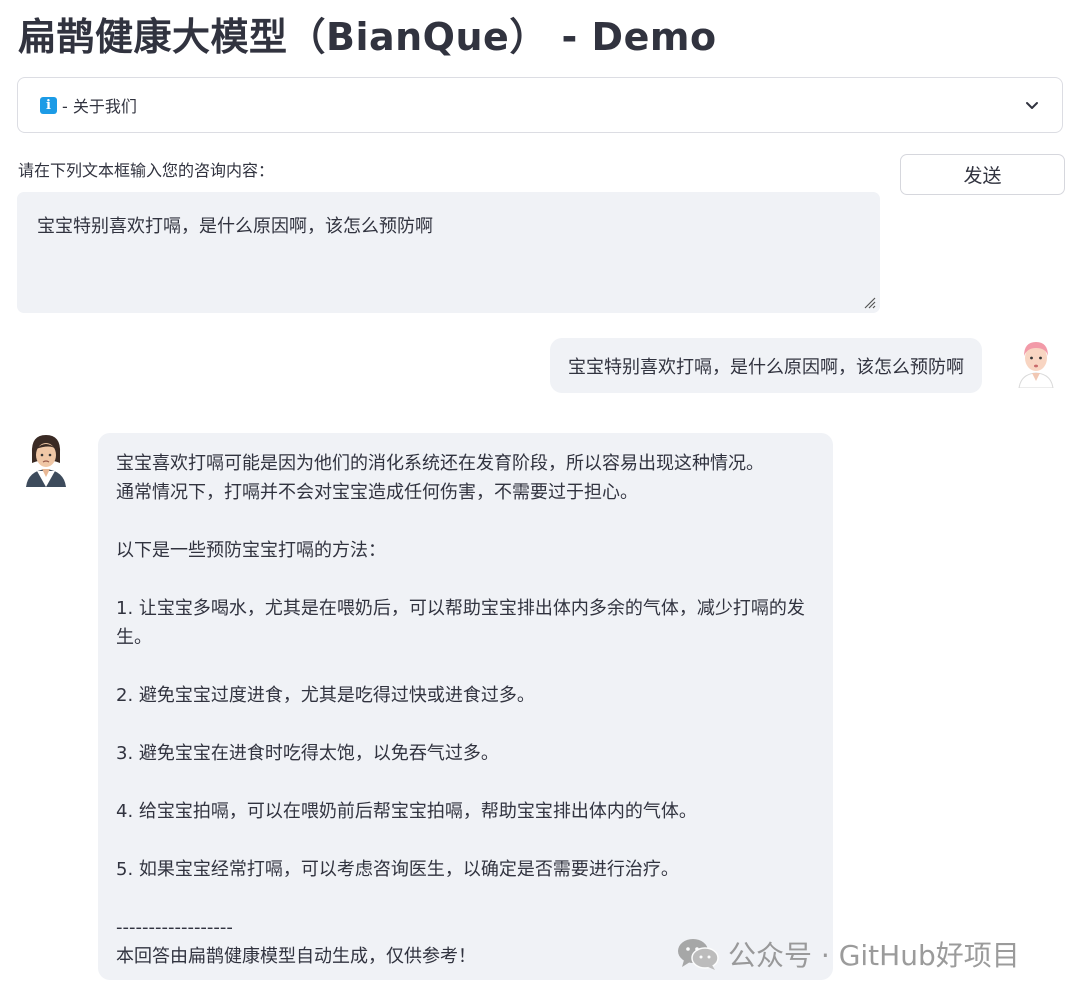 This screenshot has width=1080, height=997. I want to click on page-title: 扁鹊健康大模型（BianQue） - Demo, so click(367, 37).